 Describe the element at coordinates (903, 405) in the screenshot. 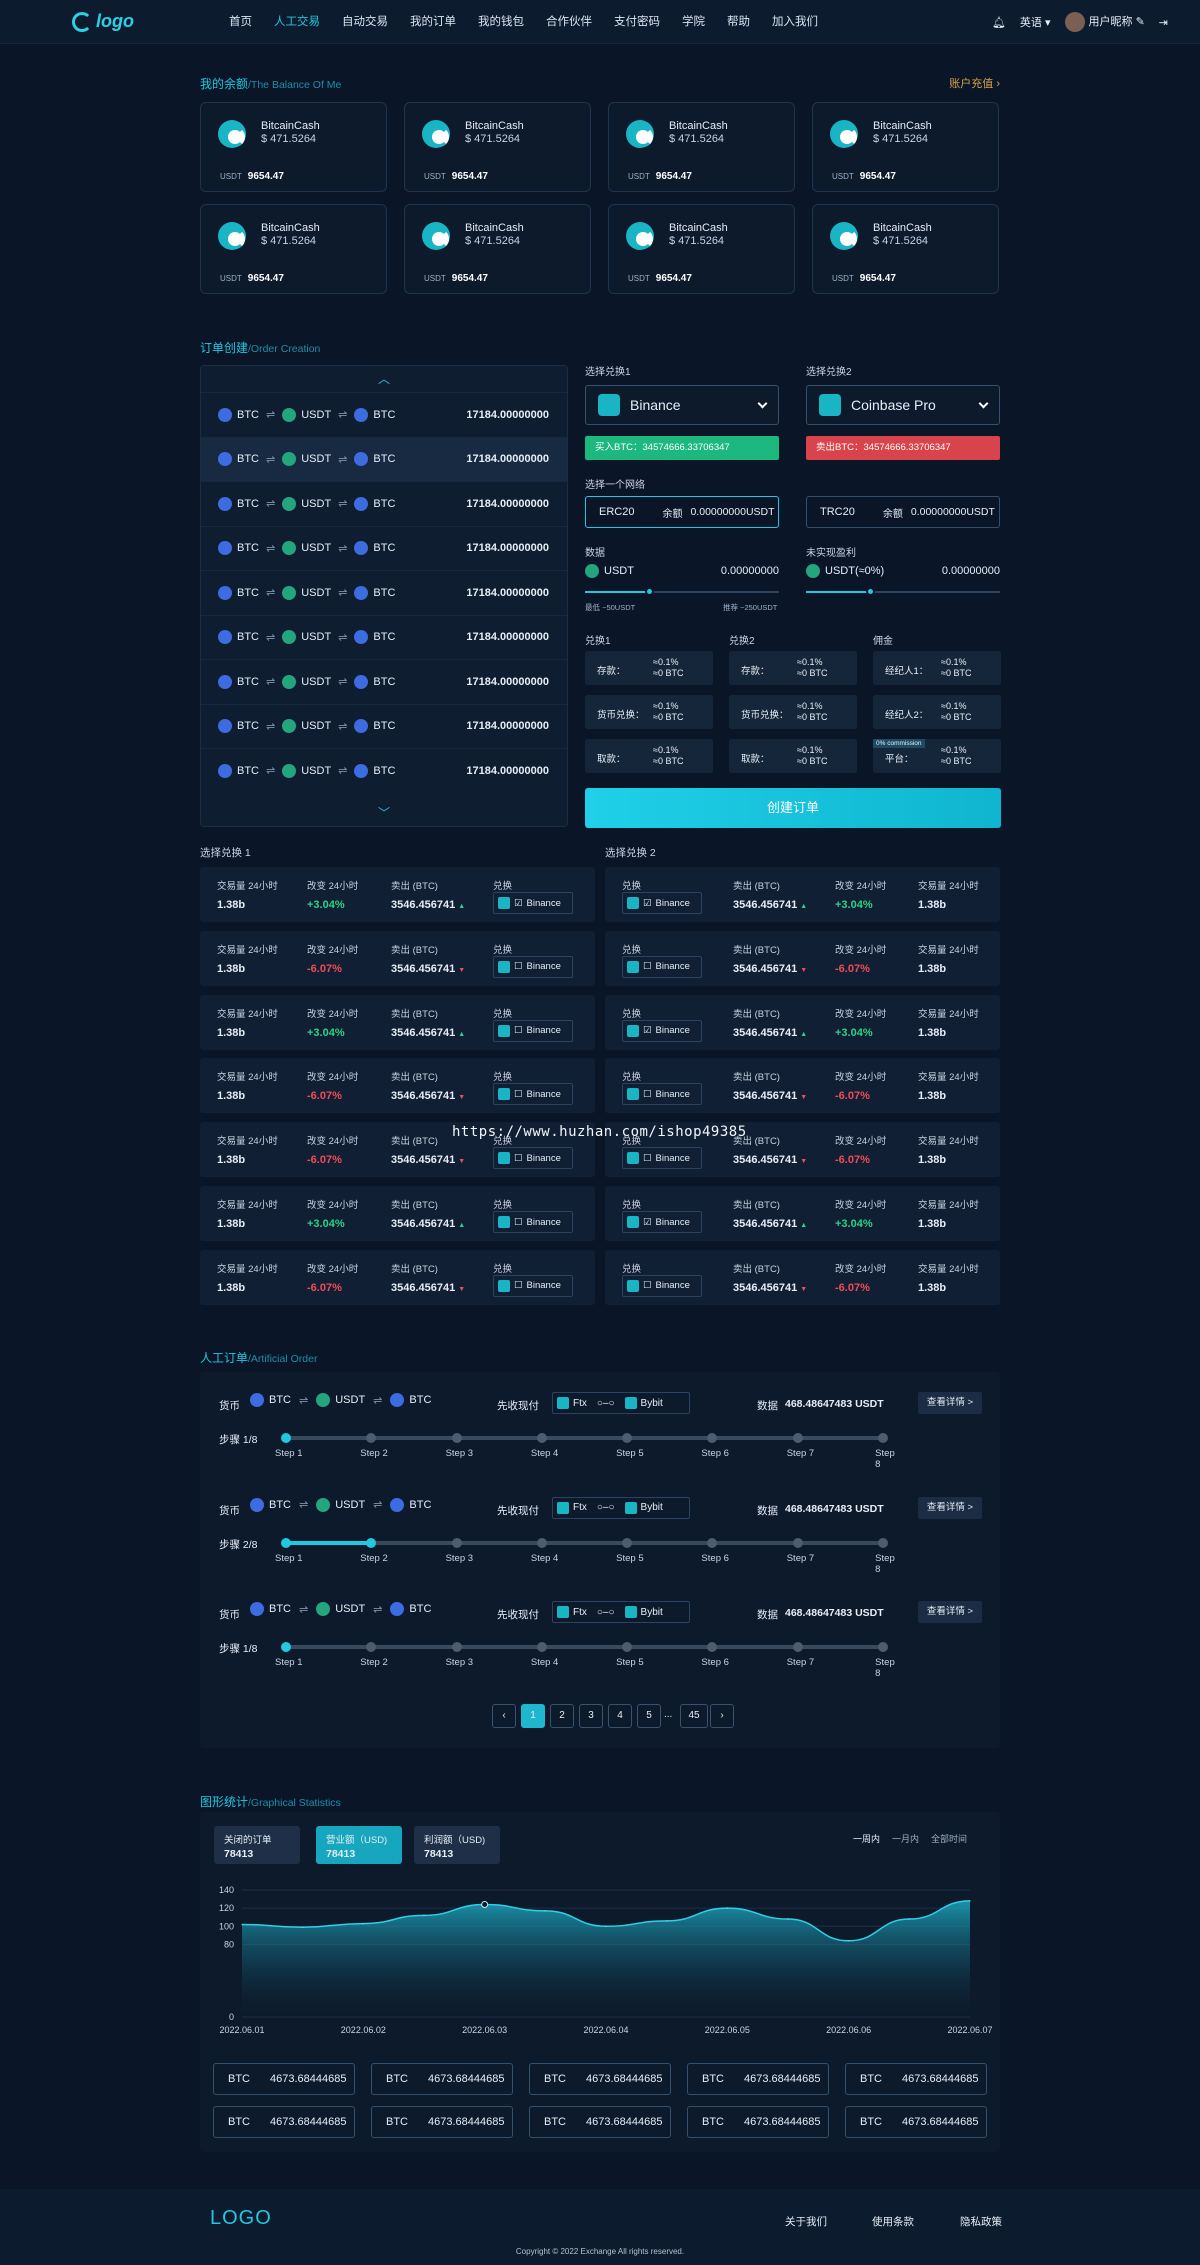

I see `exchange2-select: Coinbase Pro` at that location.